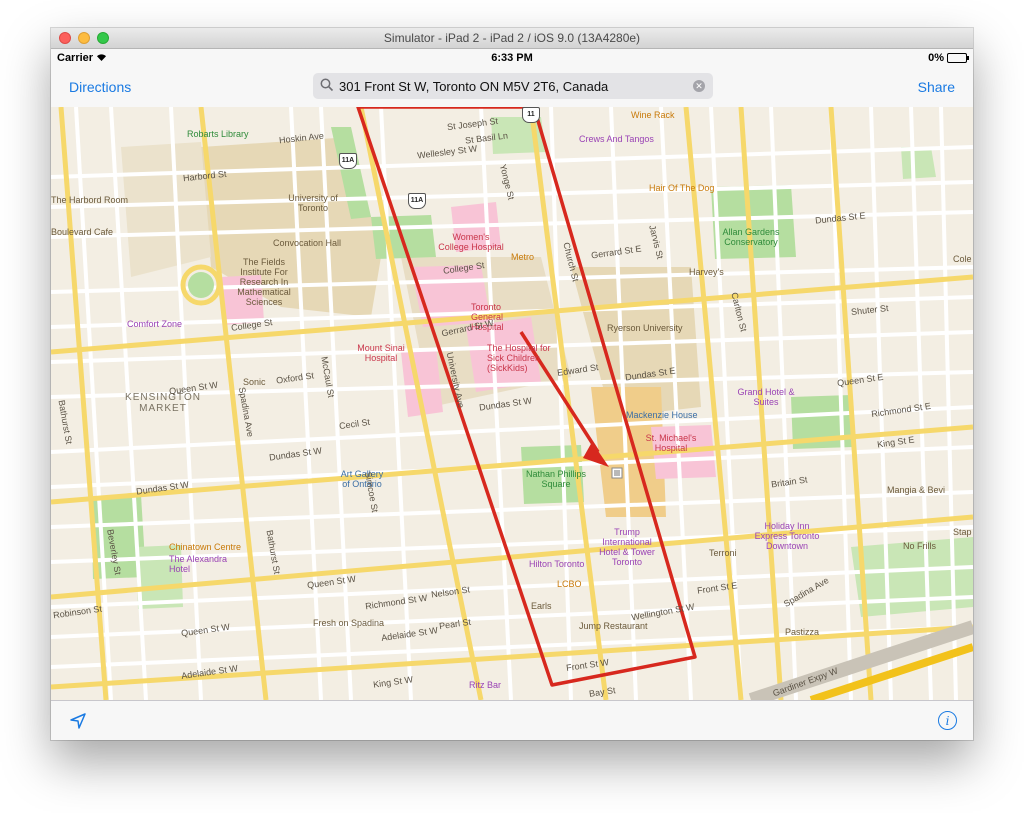 This screenshot has height=813, width=1024. What do you see at coordinates (154, 324) in the screenshot?
I see `place-comfort-zone: Comfort Zone` at bounding box center [154, 324].